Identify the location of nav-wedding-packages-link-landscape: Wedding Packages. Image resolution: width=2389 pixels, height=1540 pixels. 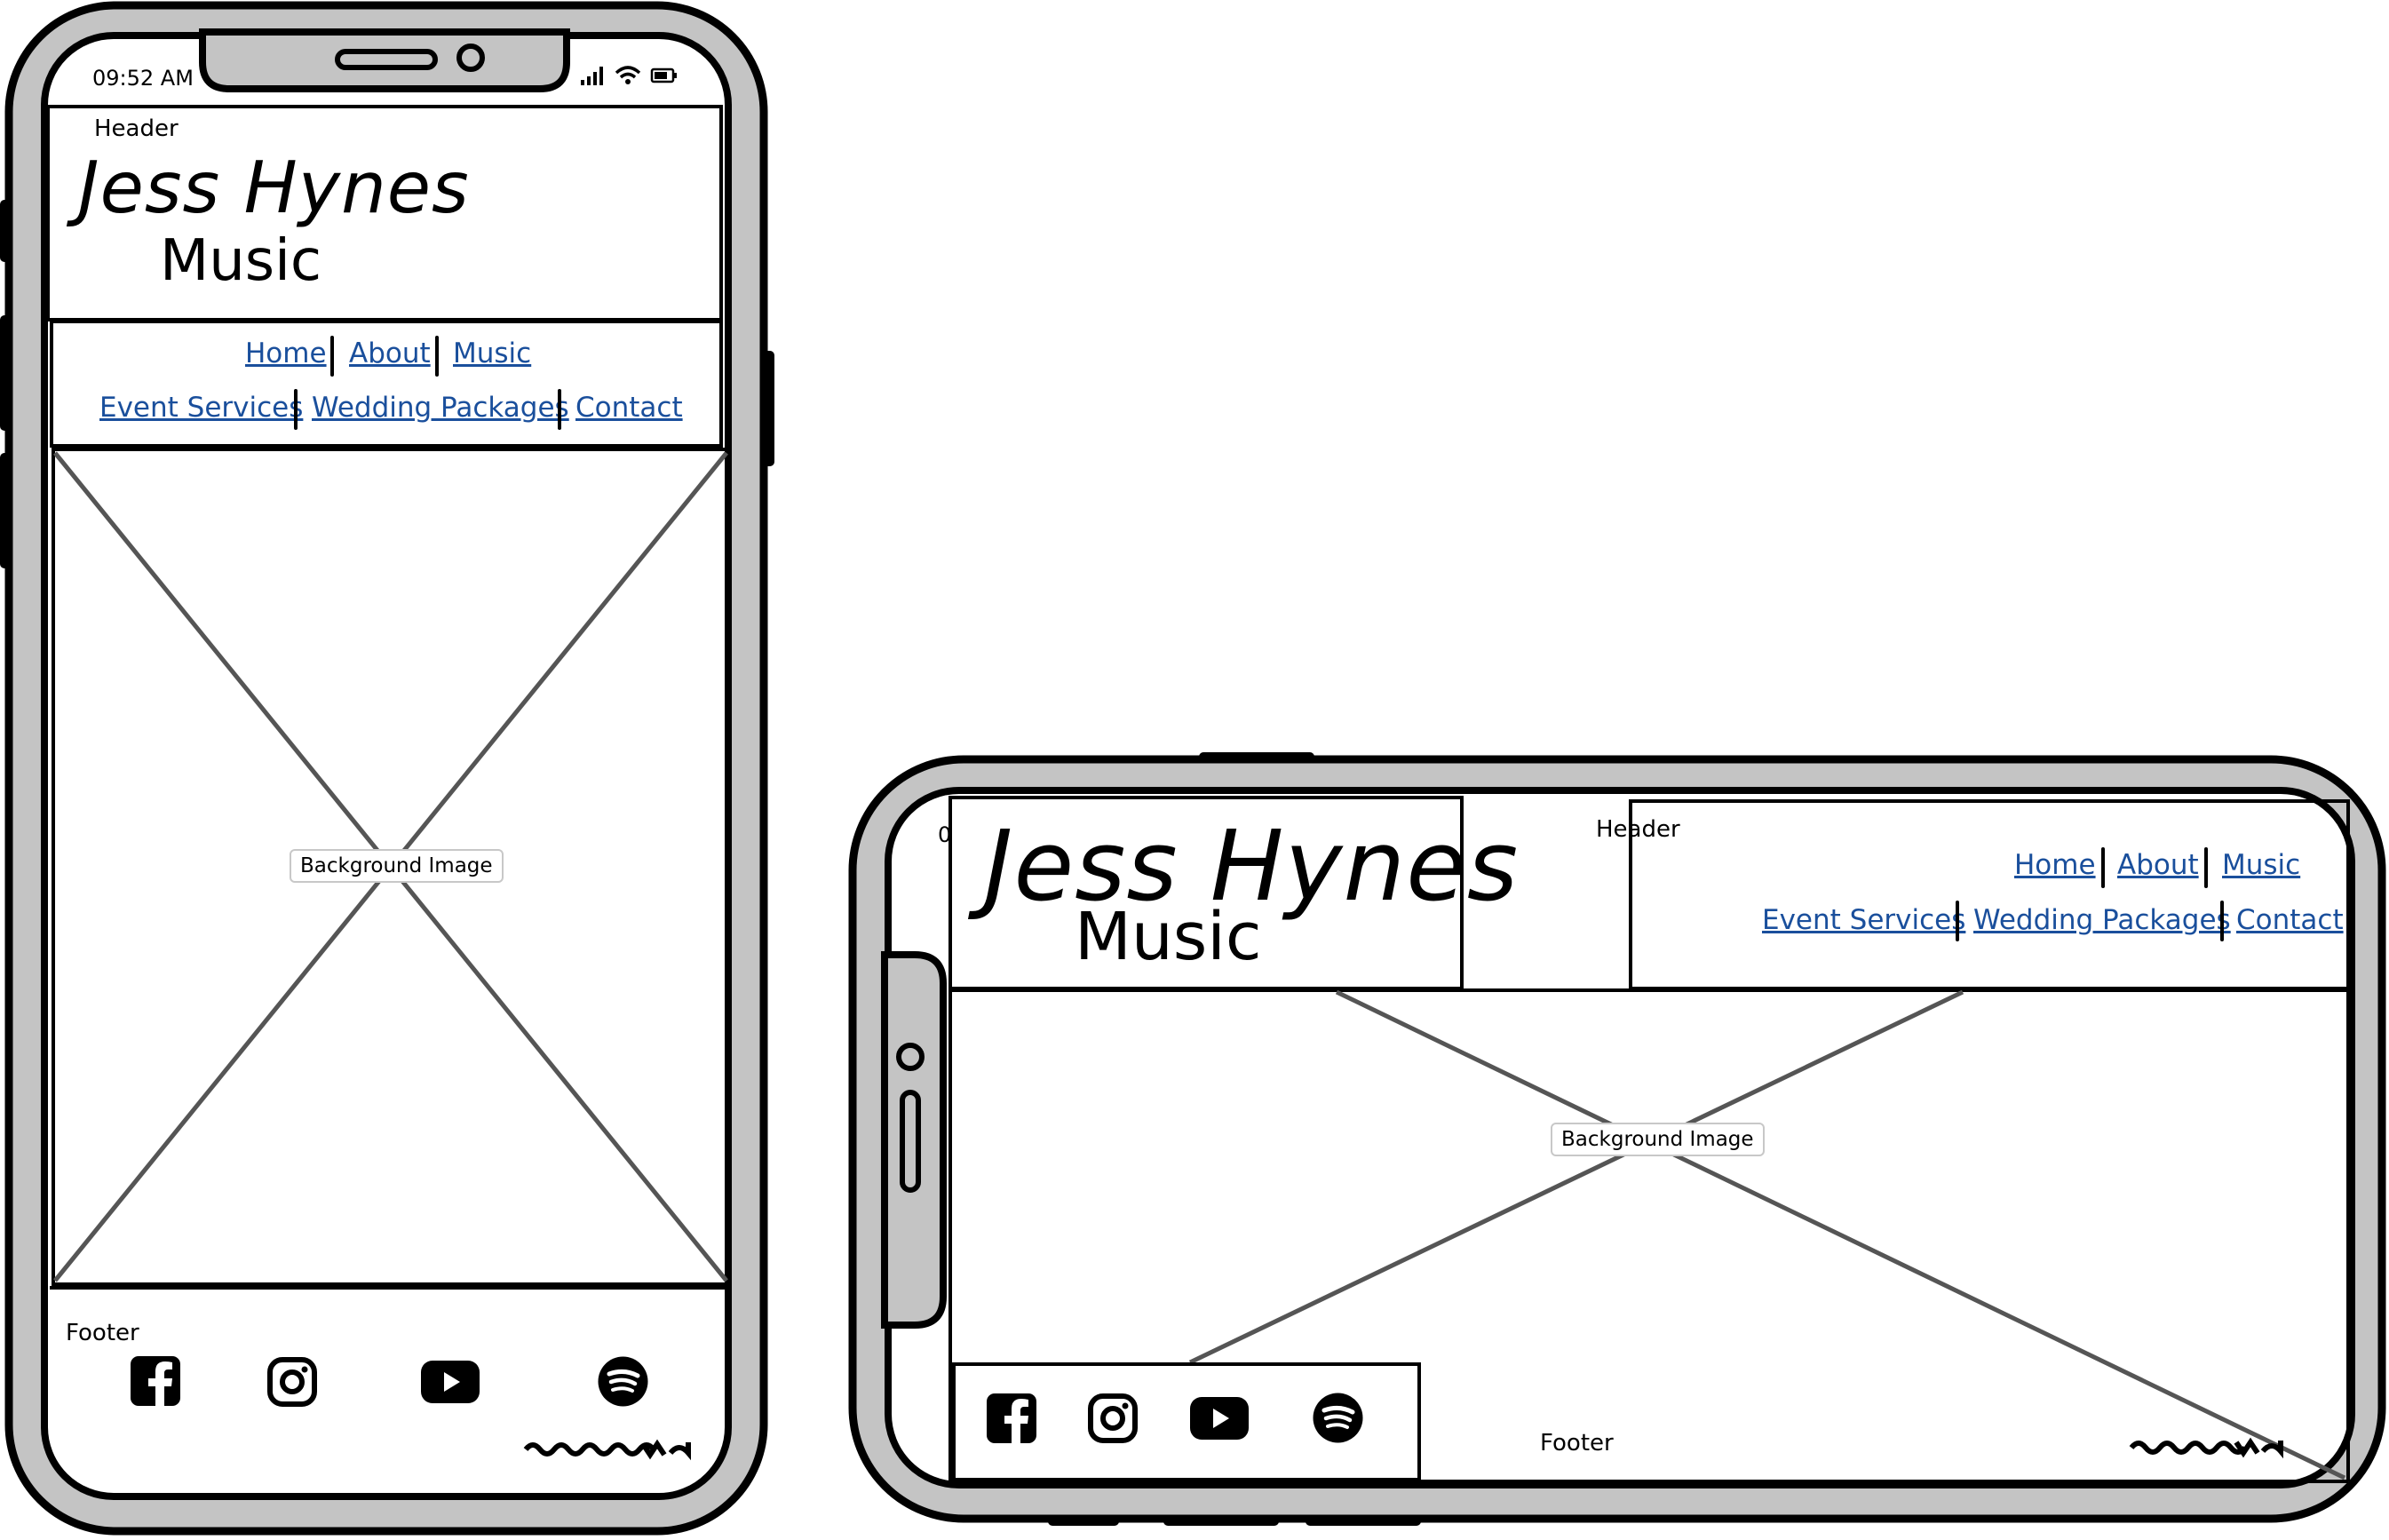
(2102, 920).